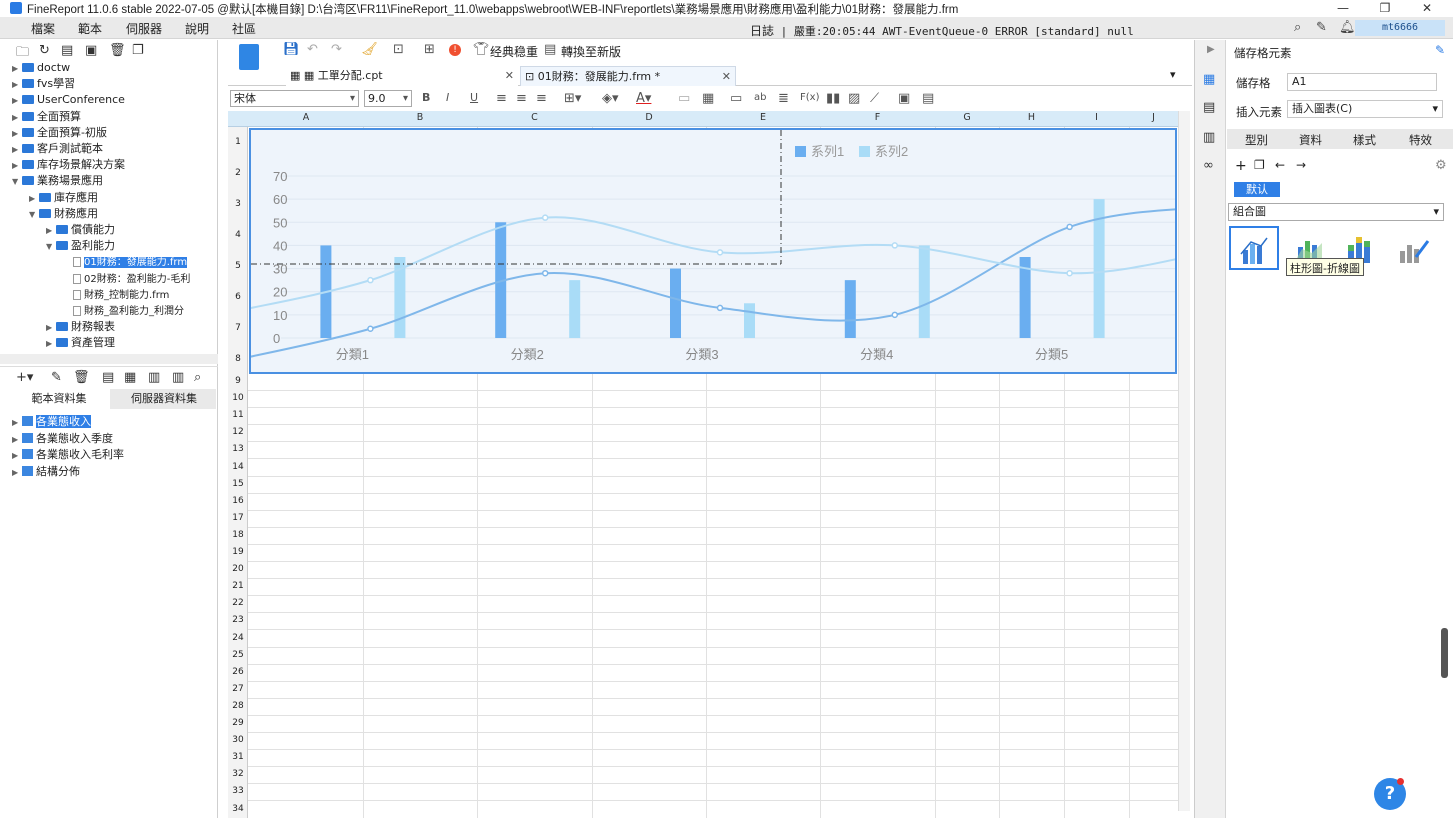  Describe the element at coordinates (43, 84) in the screenshot. I see `tree-item: ▶ fvs學習` at that location.